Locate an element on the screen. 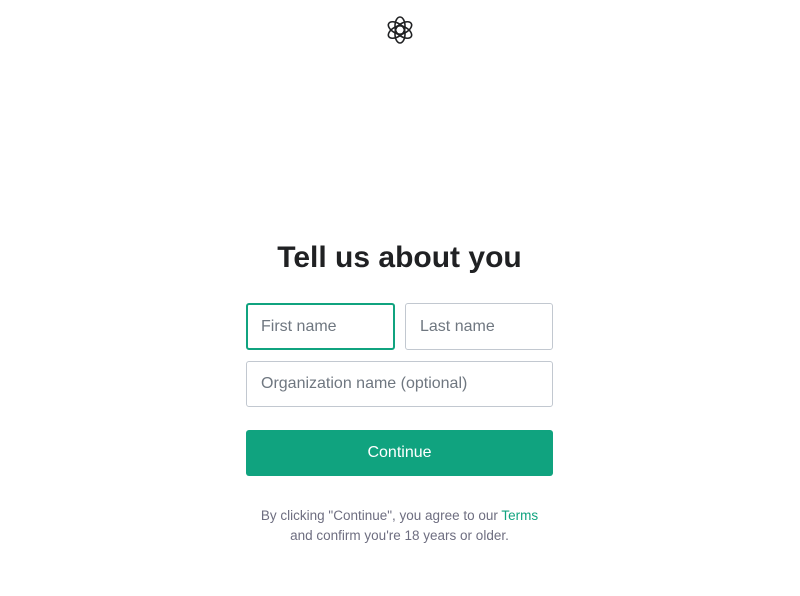 Image resolution: width=800 pixels, height=596 pixels. legal-line2-text: and confirm you're 18 years or older. is located at coordinates (399, 535).